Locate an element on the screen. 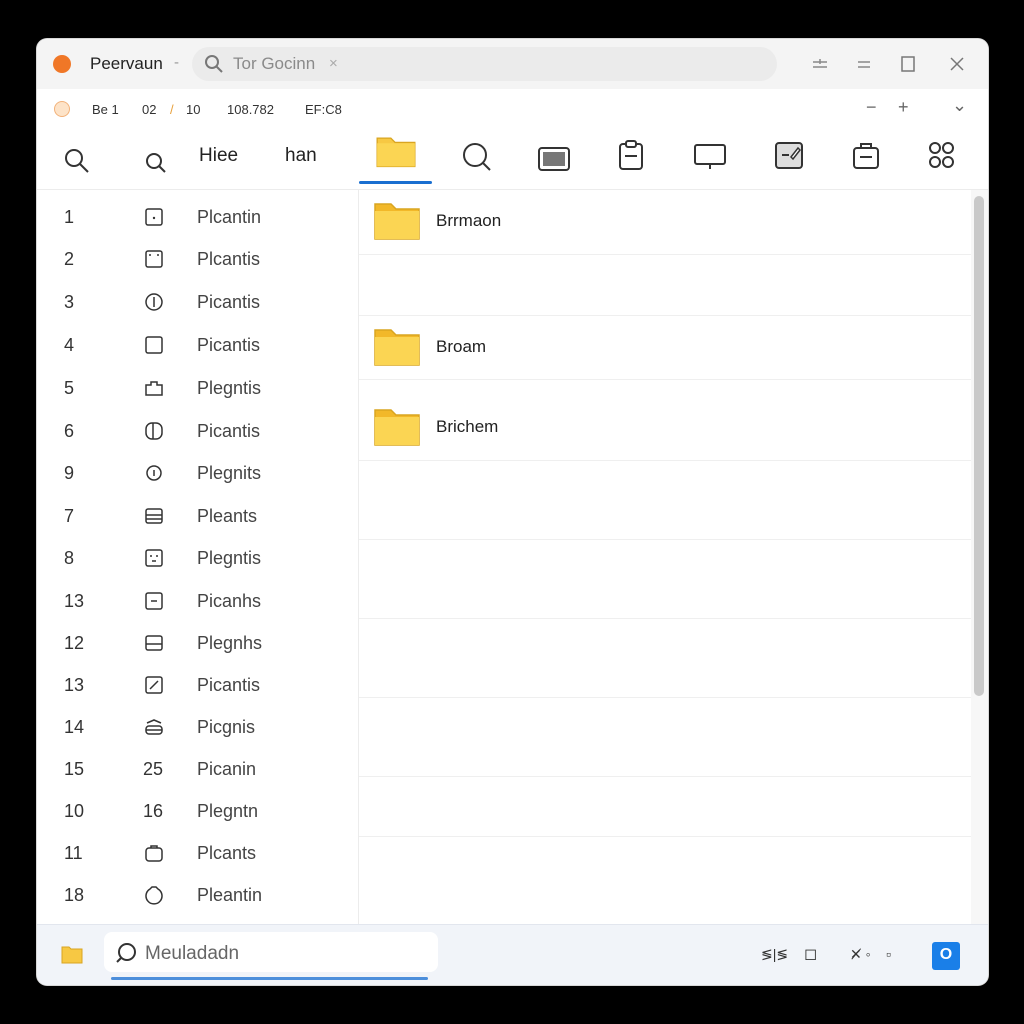  search-clear-icon: × is located at coordinates (333, 63).